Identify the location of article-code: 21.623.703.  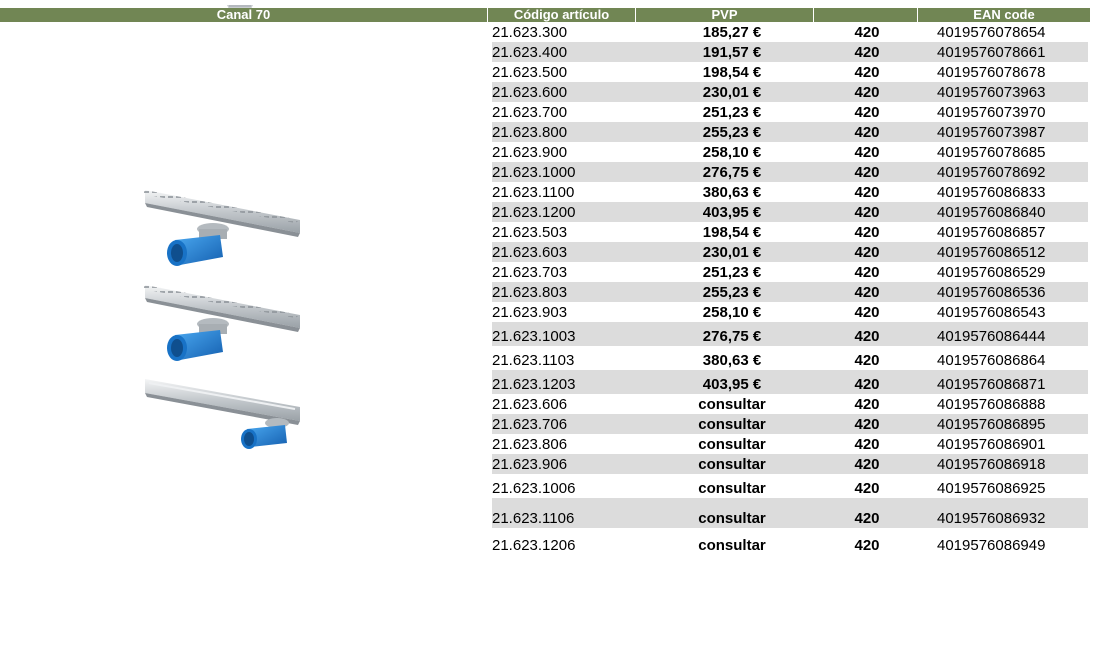
(530, 272).